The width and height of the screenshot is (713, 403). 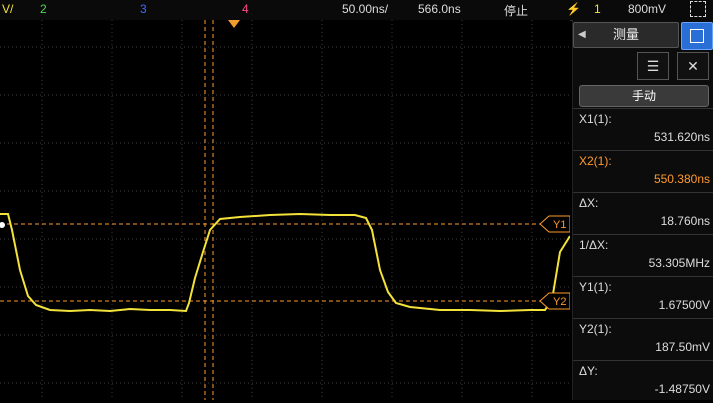 I want to click on delta-x-value: 18.760ns, so click(x=685, y=221).